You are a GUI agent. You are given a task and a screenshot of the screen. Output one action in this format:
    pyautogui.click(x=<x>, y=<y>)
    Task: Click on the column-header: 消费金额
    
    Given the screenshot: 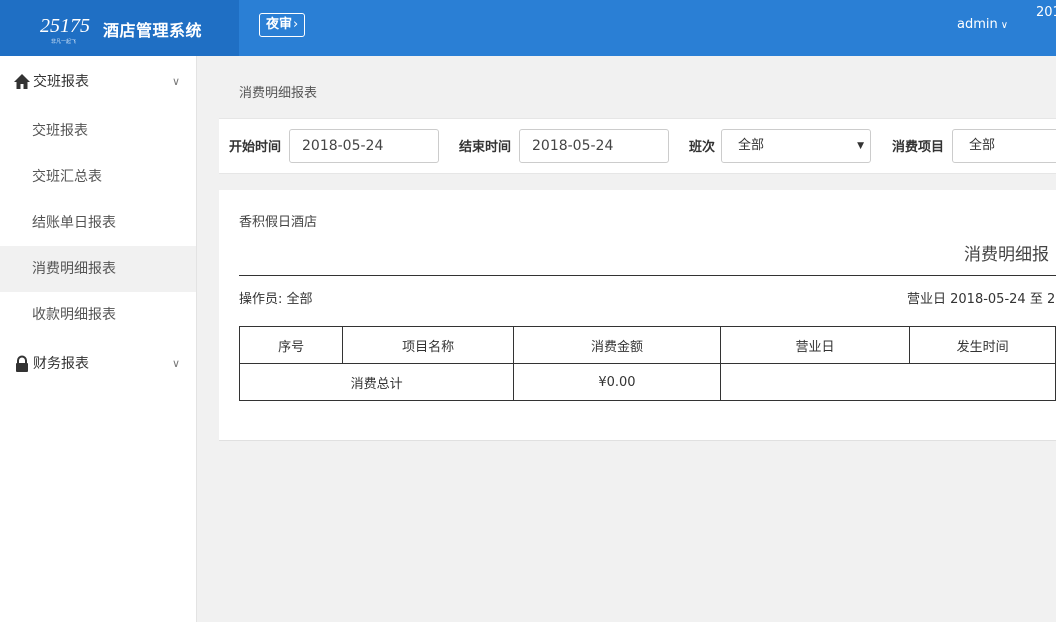 What is the action you would take?
    pyautogui.click(x=617, y=345)
    